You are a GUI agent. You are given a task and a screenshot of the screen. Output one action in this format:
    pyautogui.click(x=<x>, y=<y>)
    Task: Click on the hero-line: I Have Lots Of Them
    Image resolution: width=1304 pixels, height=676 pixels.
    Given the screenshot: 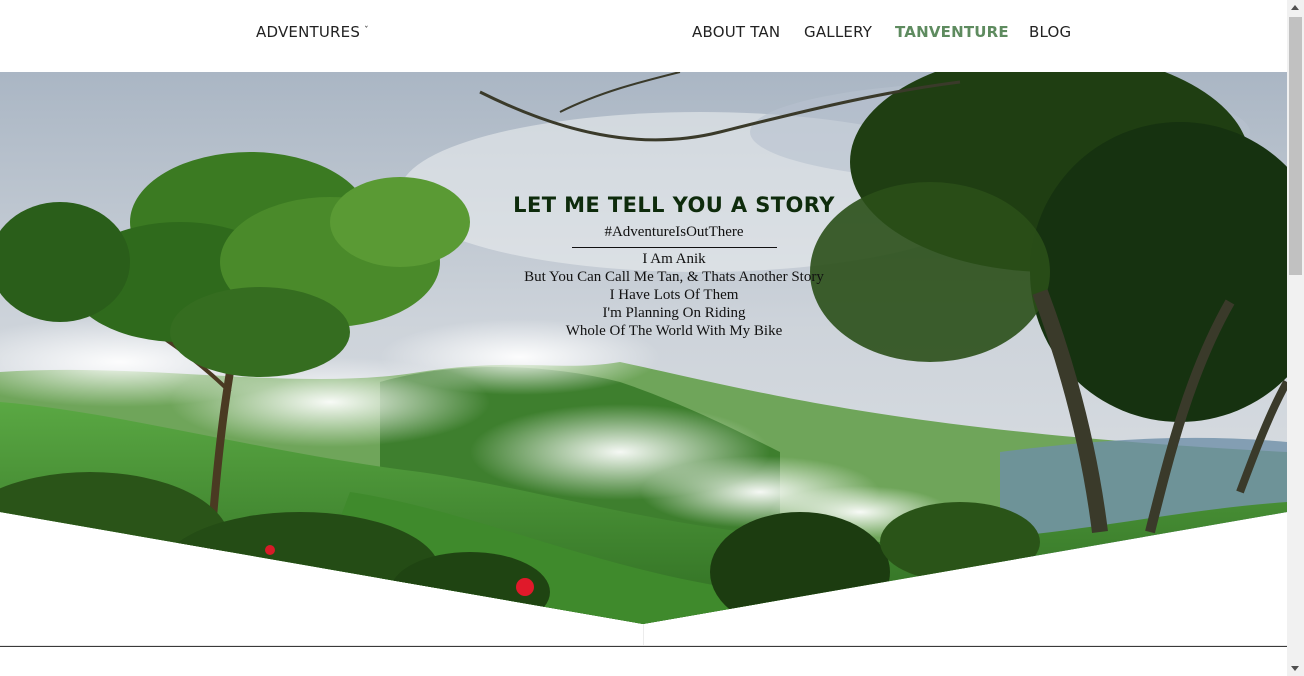 What is the action you would take?
    pyautogui.click(x=674, y=295)
    